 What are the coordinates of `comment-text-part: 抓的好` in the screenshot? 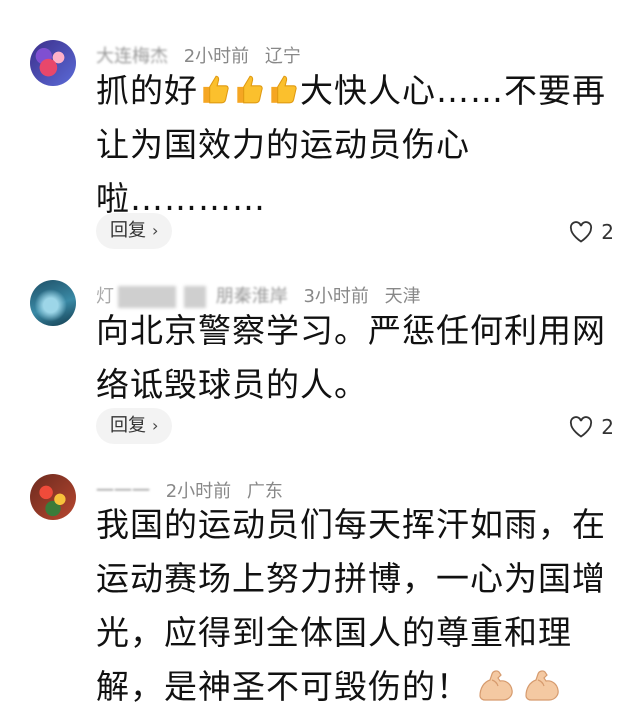 It's located at (147, 90).